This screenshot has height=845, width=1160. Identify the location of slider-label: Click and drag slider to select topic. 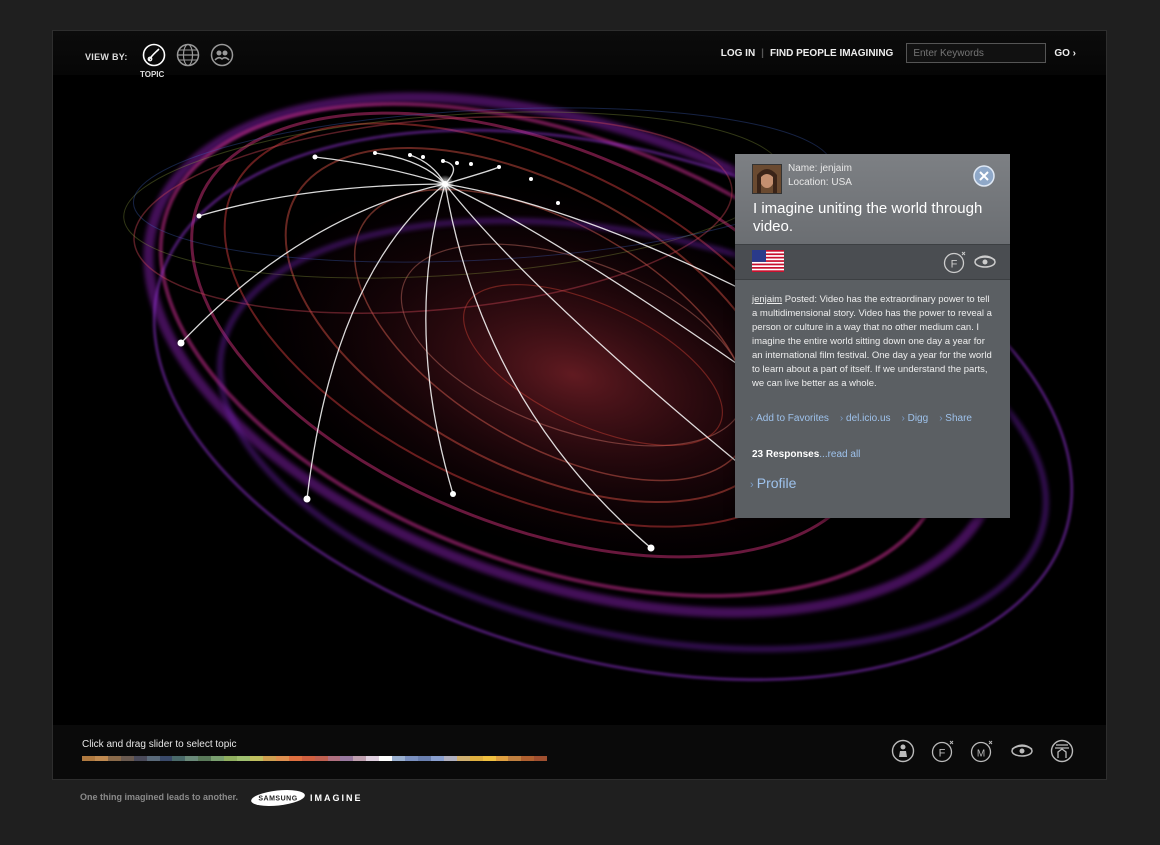
(159, 744).